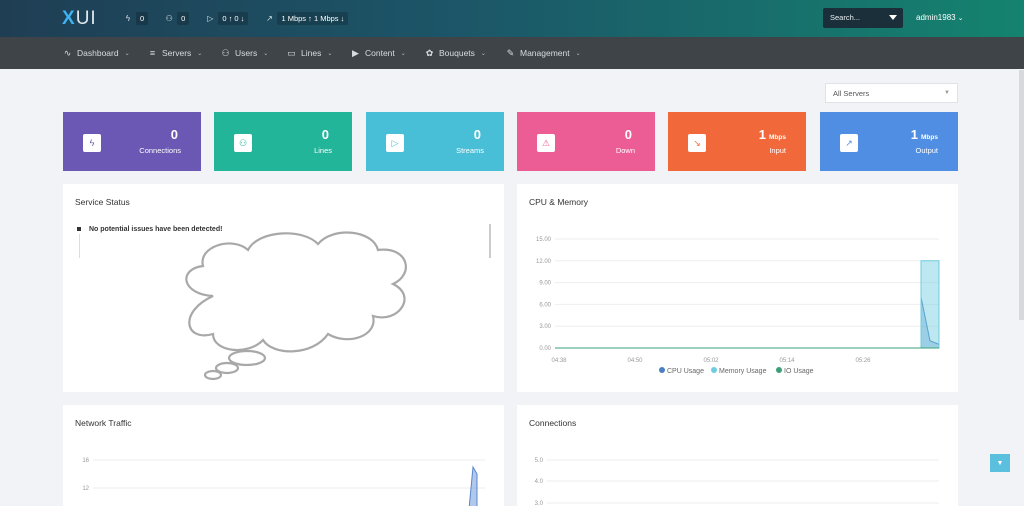 Image resolution: width=1024 pixels, height=506 pixels. I want to click on x-tick-label: 05:26, so click(863, 361).